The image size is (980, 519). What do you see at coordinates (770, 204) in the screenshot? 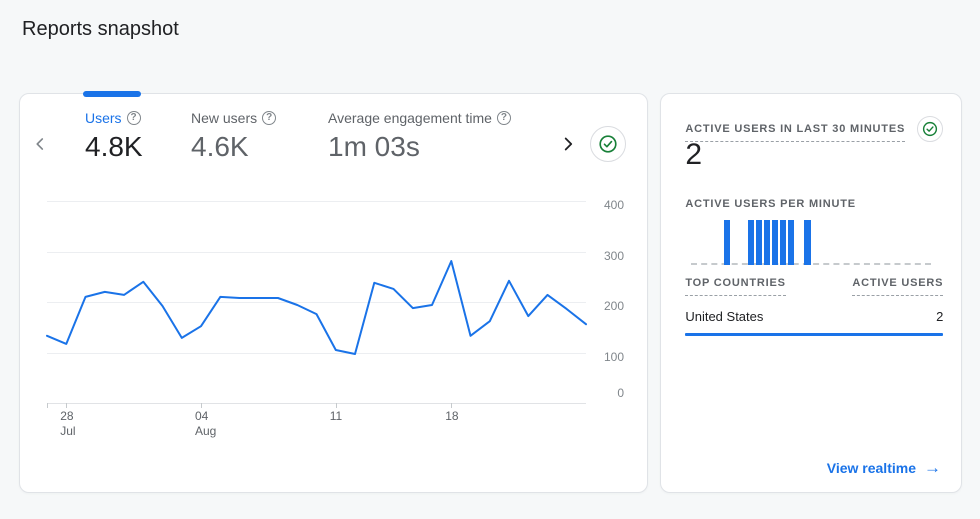
I see `active-users-per-minute-label: ACTIVE USERS PER MINUTE` at bounding box center [770, 204].